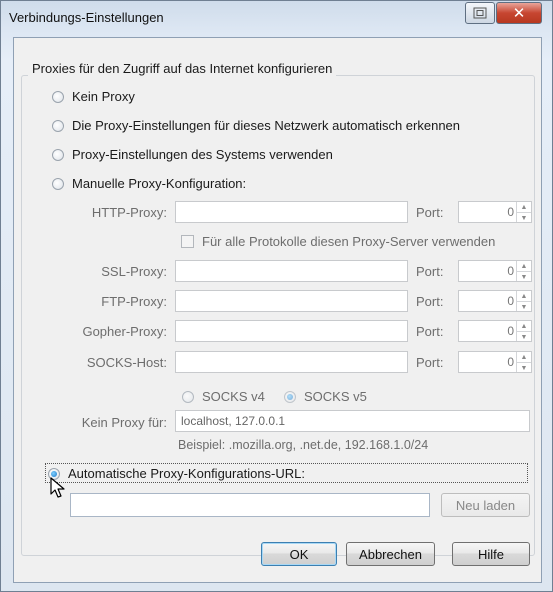 The image size is (553, 592). Describe the element at coordinates (291, 331) in the screenshot. I see `gopher-proxy-input` at that location.